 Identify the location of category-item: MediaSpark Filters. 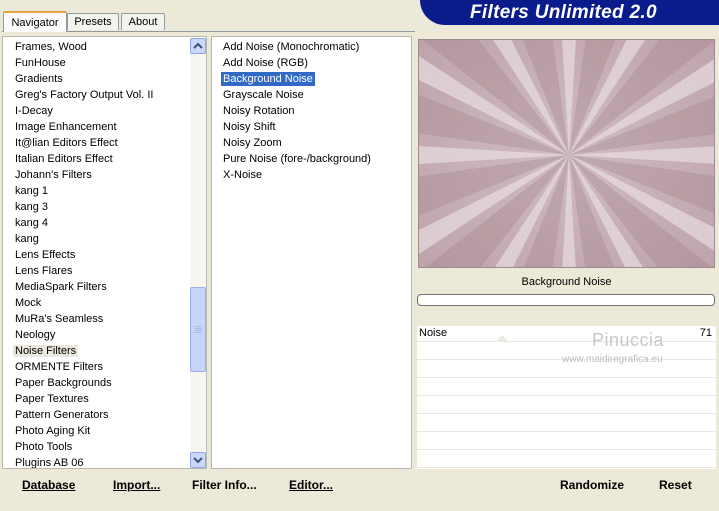
(96, 287).